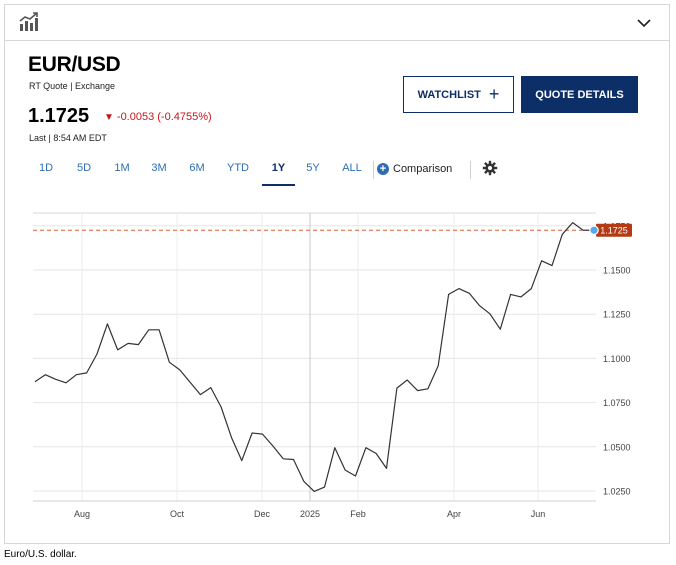 This screenshot has height=565, width=676. I want to click on price-change-value: -0.0053 (-0.4755%), so click(164, 117).